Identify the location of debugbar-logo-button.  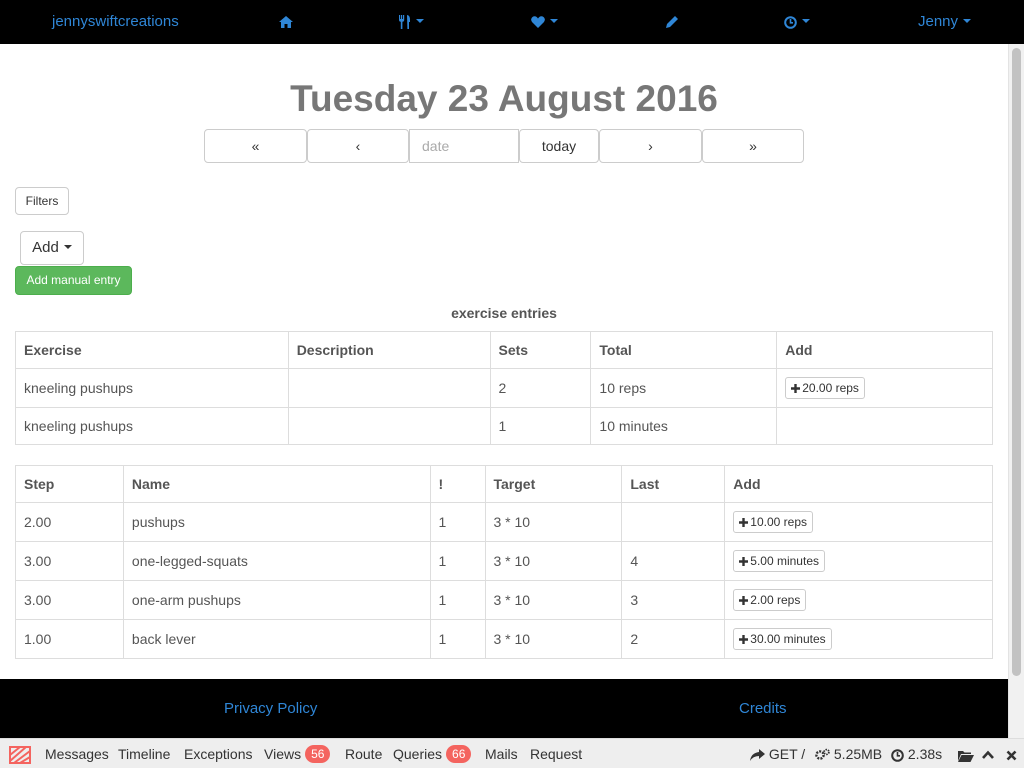
(20, 753).